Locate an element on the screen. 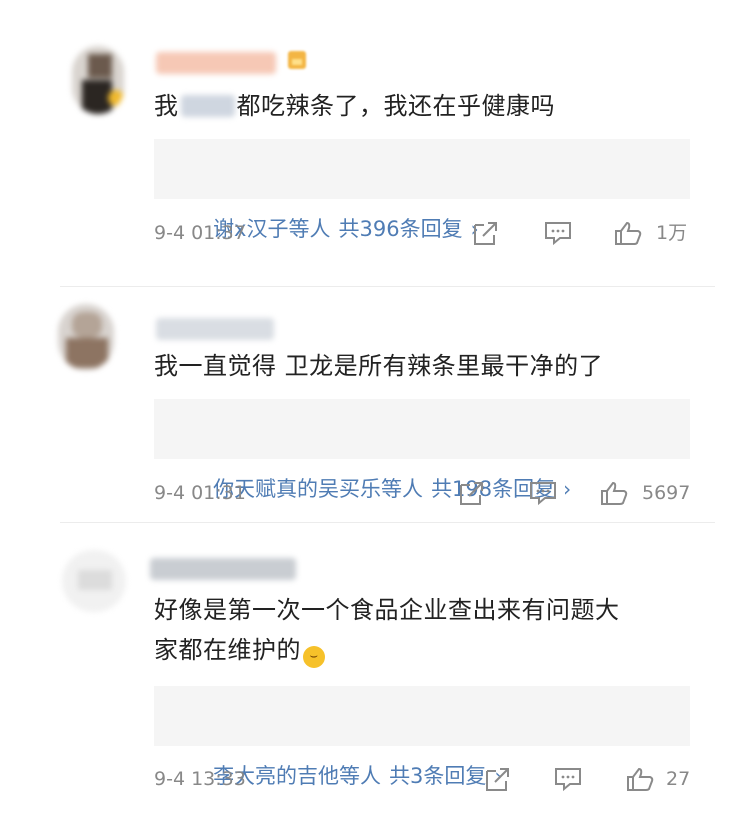  masked-text is located at coordinates (207, 106).